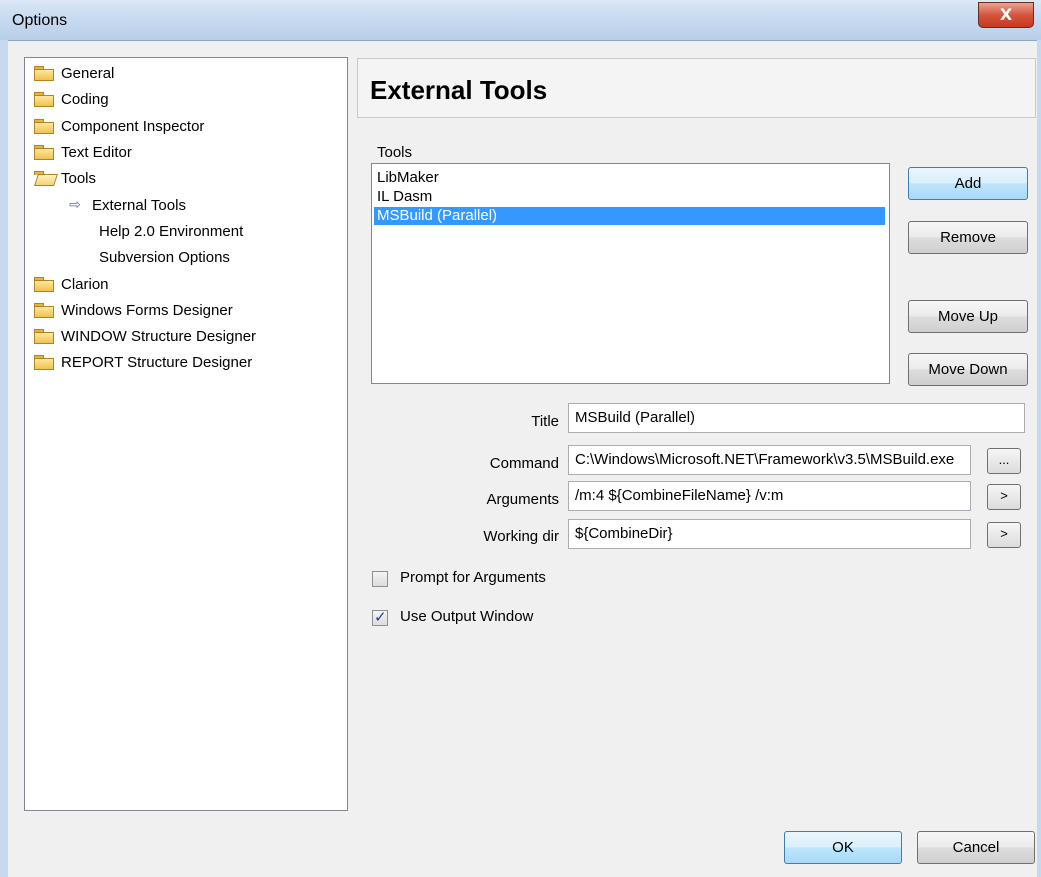 This screenshot has height=877, width=1041. Describe the element at coordinates (75, 205) in the screenshot. I see `arrow-right-icon: ⇨` at that location.